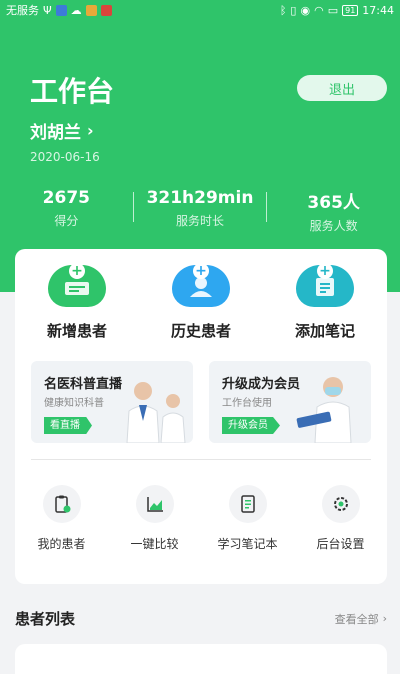 The image size is (400, 674). I want to click on quick-action-label: 新增患者, so click(76, 331).